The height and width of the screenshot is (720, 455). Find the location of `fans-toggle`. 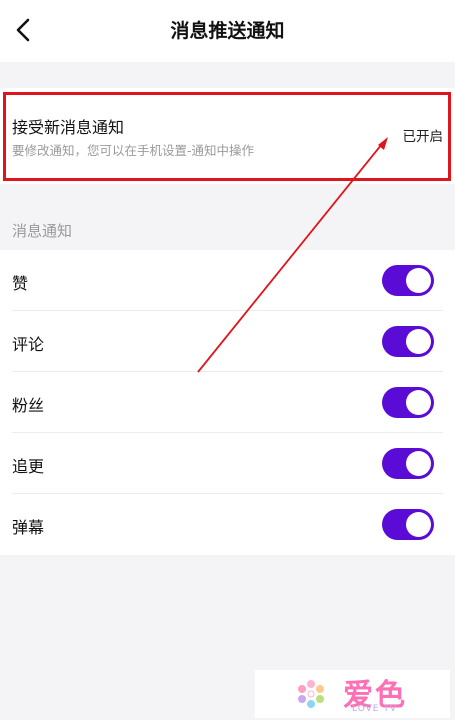

fans-toggle is located at coordinates (408, 402).